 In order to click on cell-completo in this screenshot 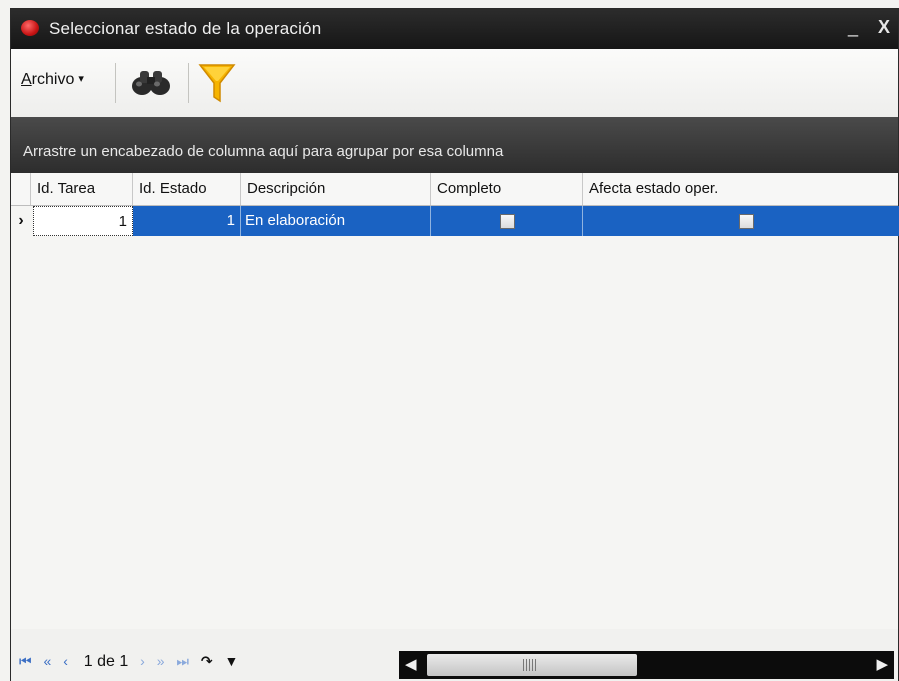, I will do `click(507, 221)`.